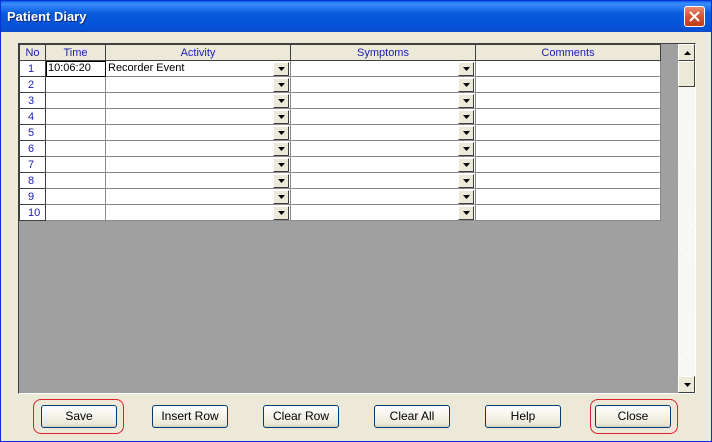 Image resolution: width=712 pixels, height=442 pixels. Describe the element at coordinates (75, 68) in the screenshot. I see `time-cell: 10:06:20` at that location.